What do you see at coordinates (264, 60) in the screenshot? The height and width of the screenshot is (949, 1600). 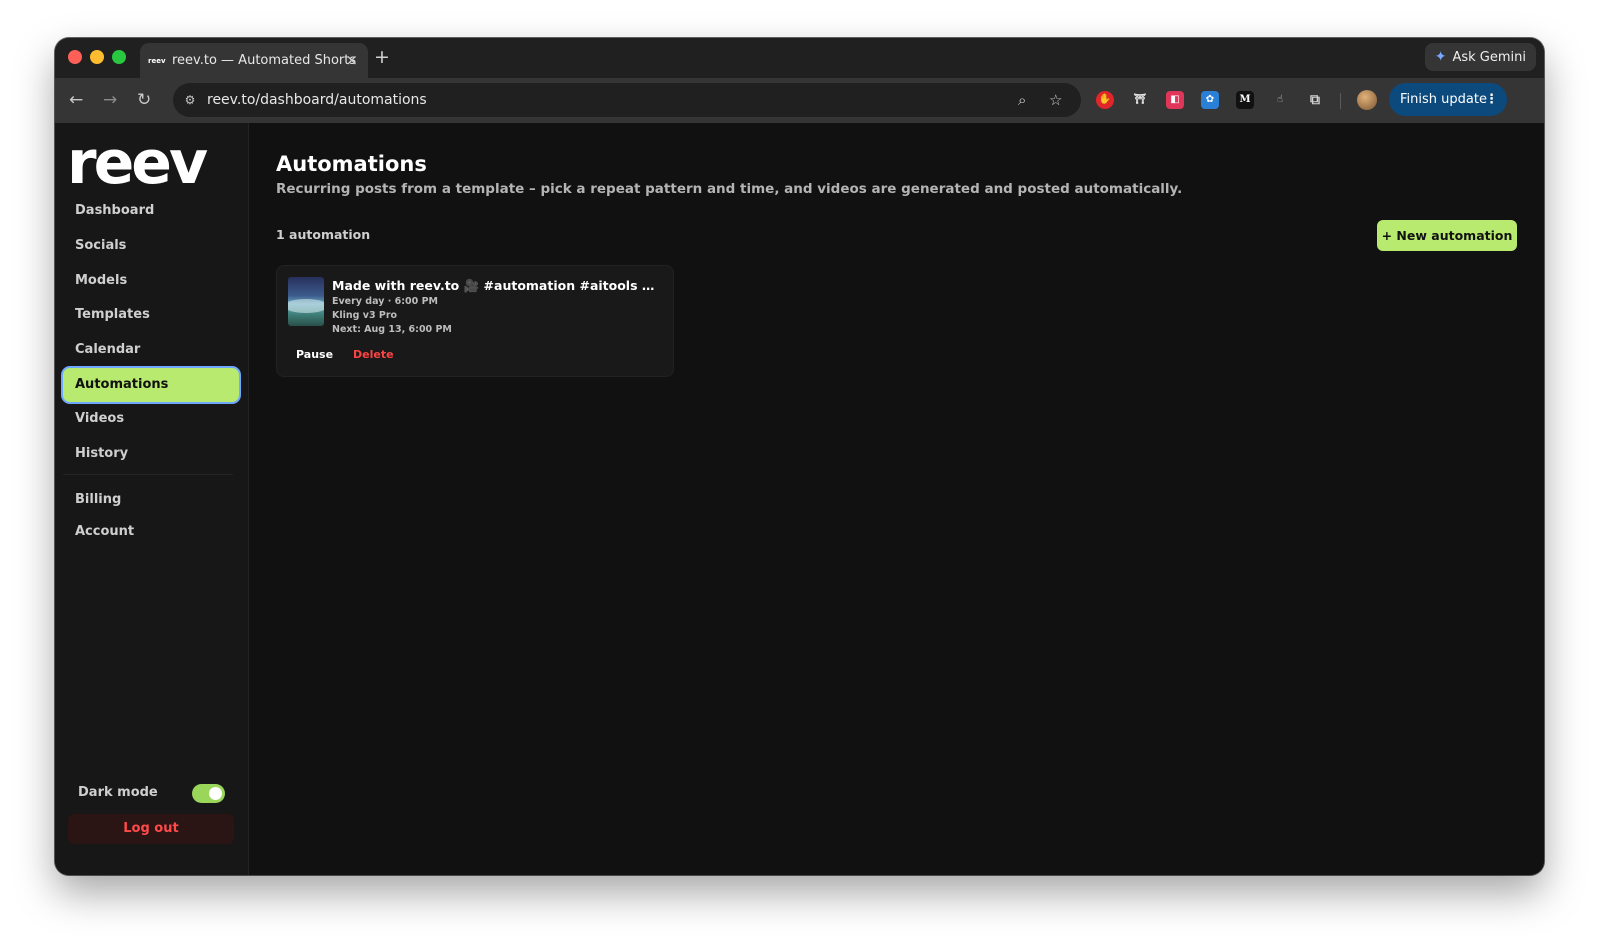 I see `tab-title: reev.to — Automated Shorts` at bounding box center [264, 60].